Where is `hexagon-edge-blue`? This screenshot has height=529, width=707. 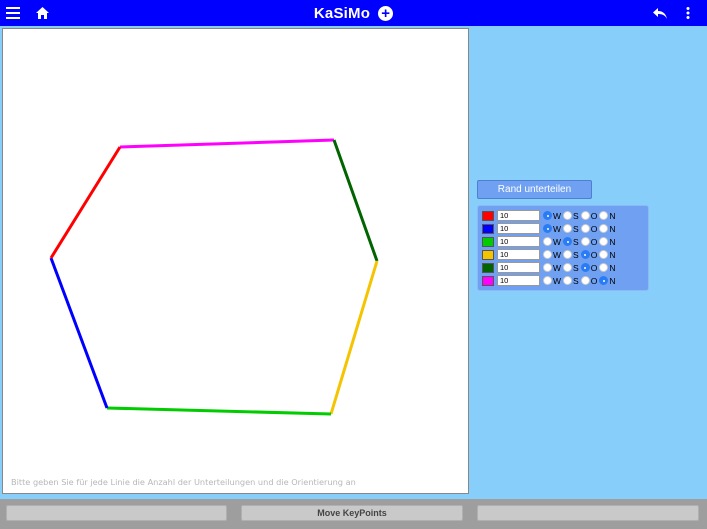 hexagon-edge-blue is located at coordinates (79, 333).